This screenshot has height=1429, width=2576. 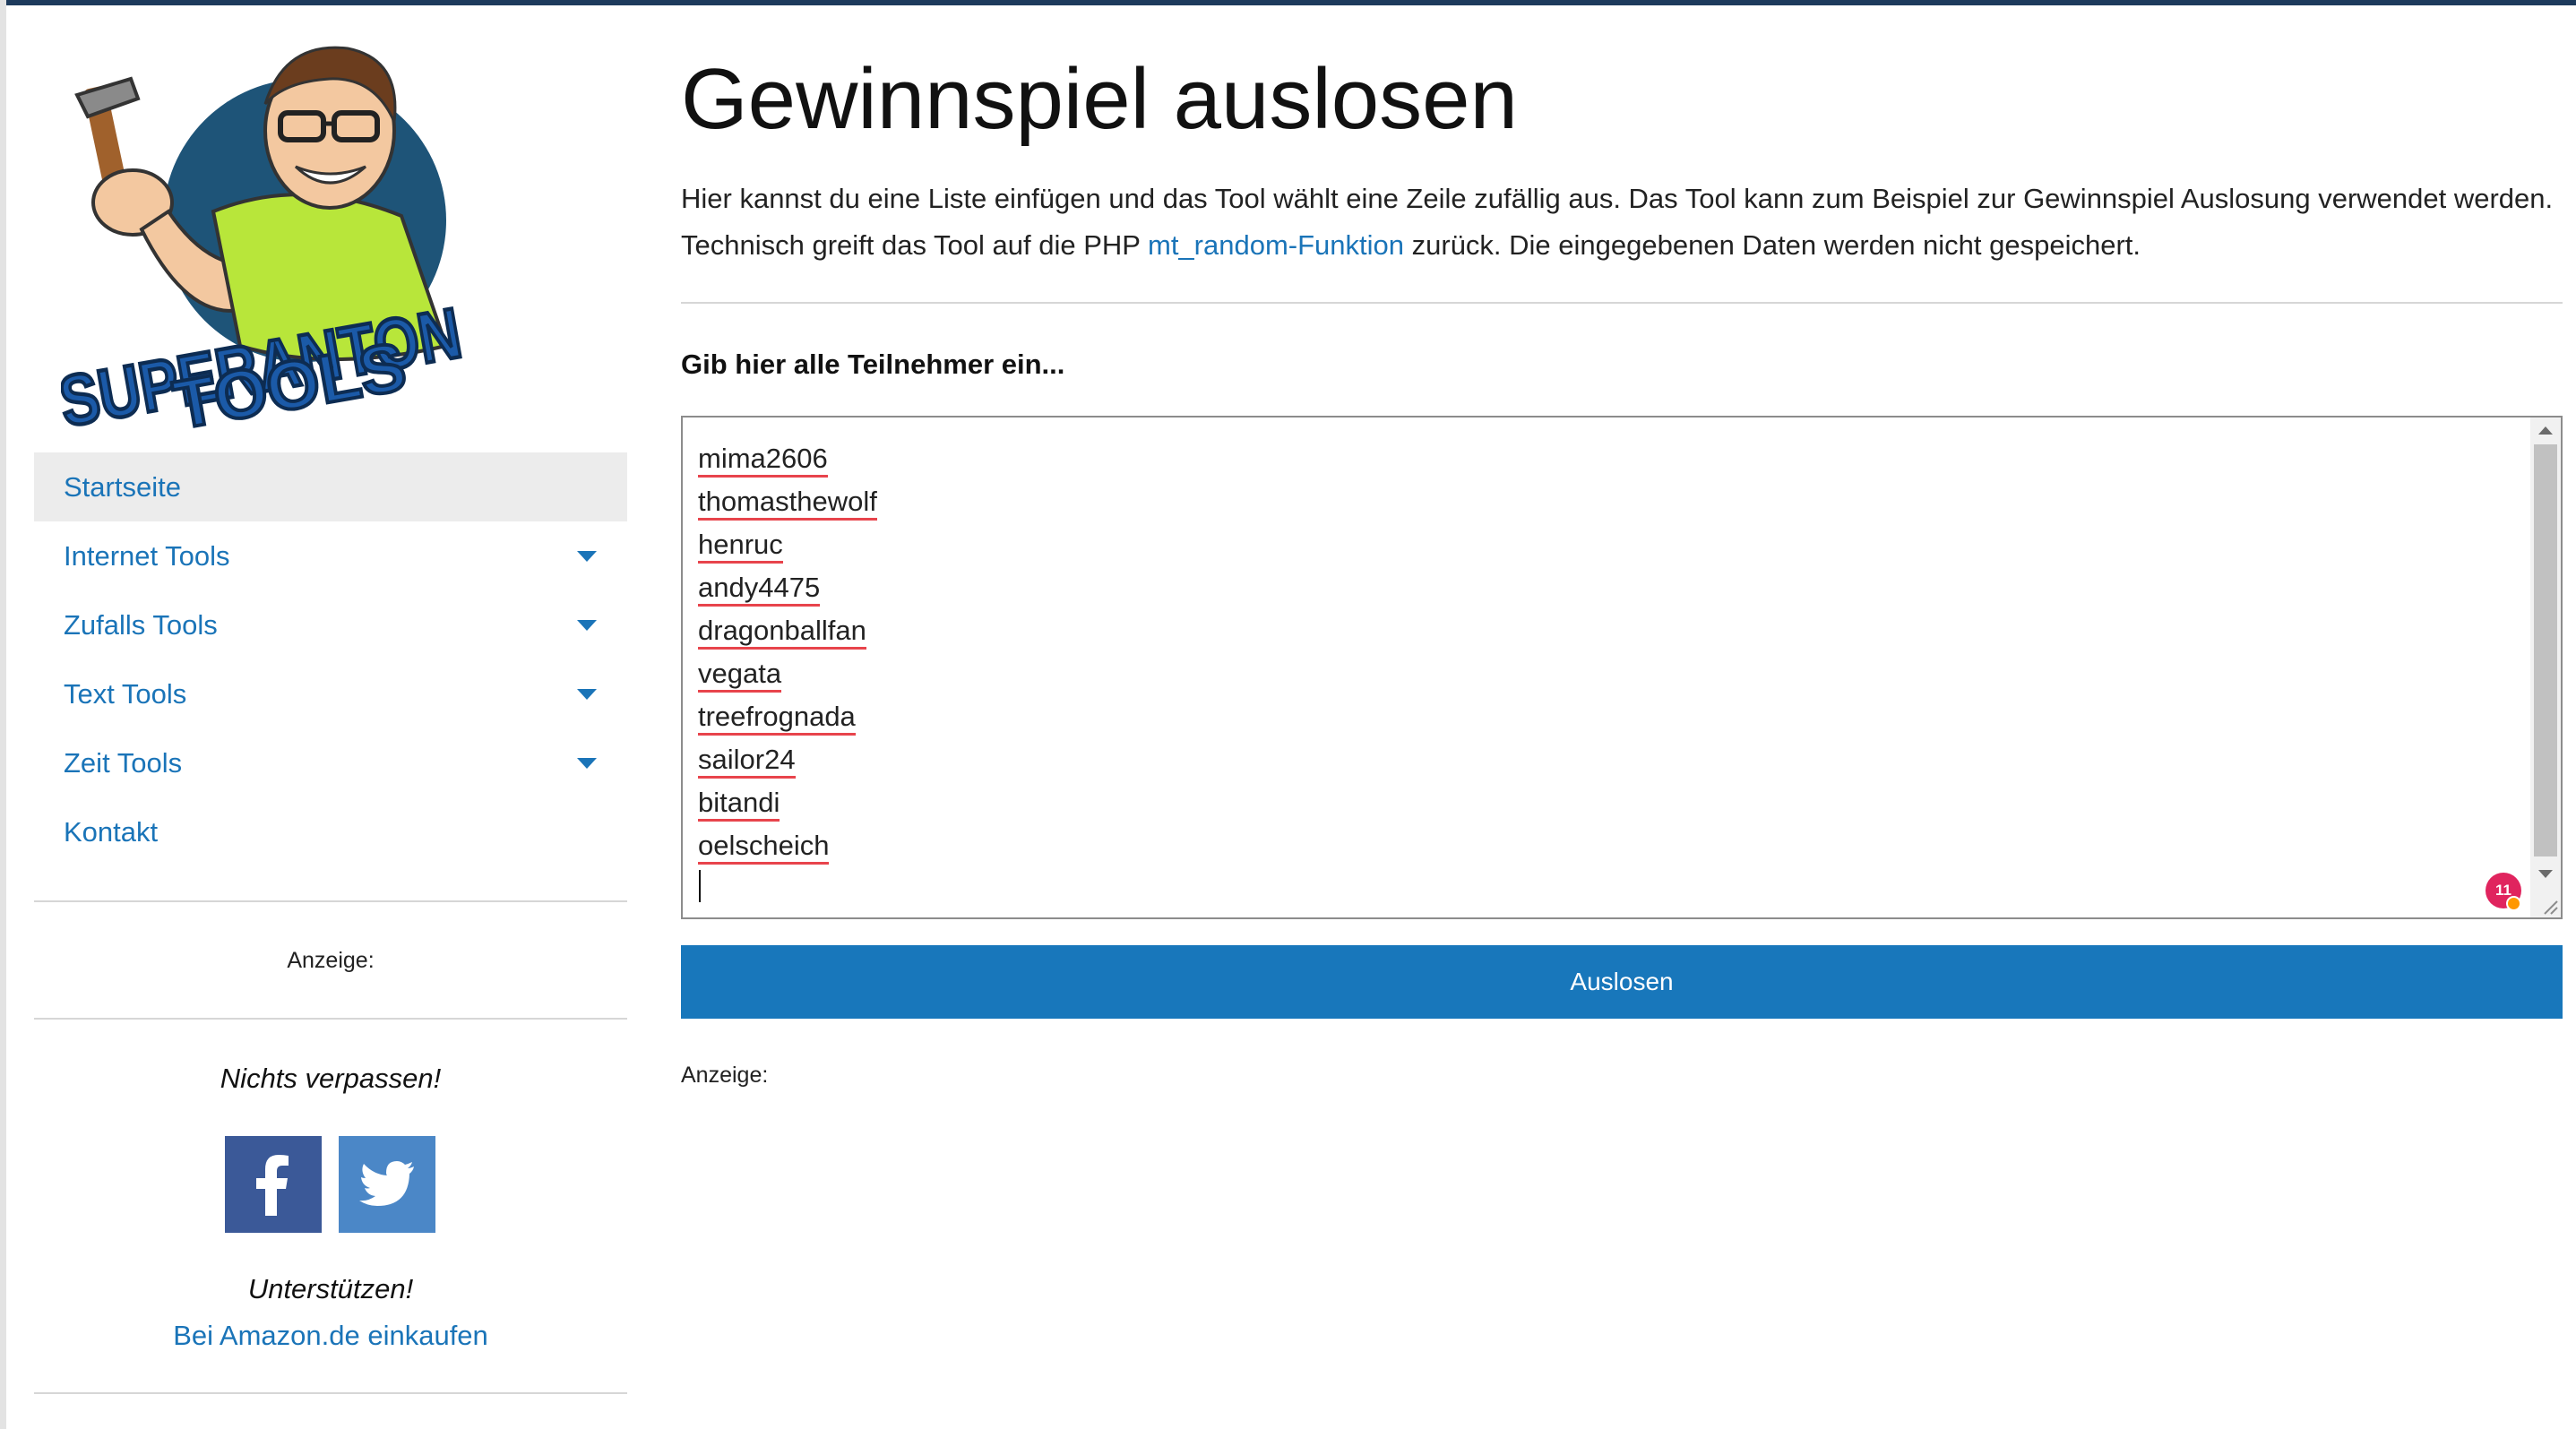 What do you see at coordinates (2545, 650) in the screenshot?
I see `scrollbar-thumb` at bounding box center [2545, 650].